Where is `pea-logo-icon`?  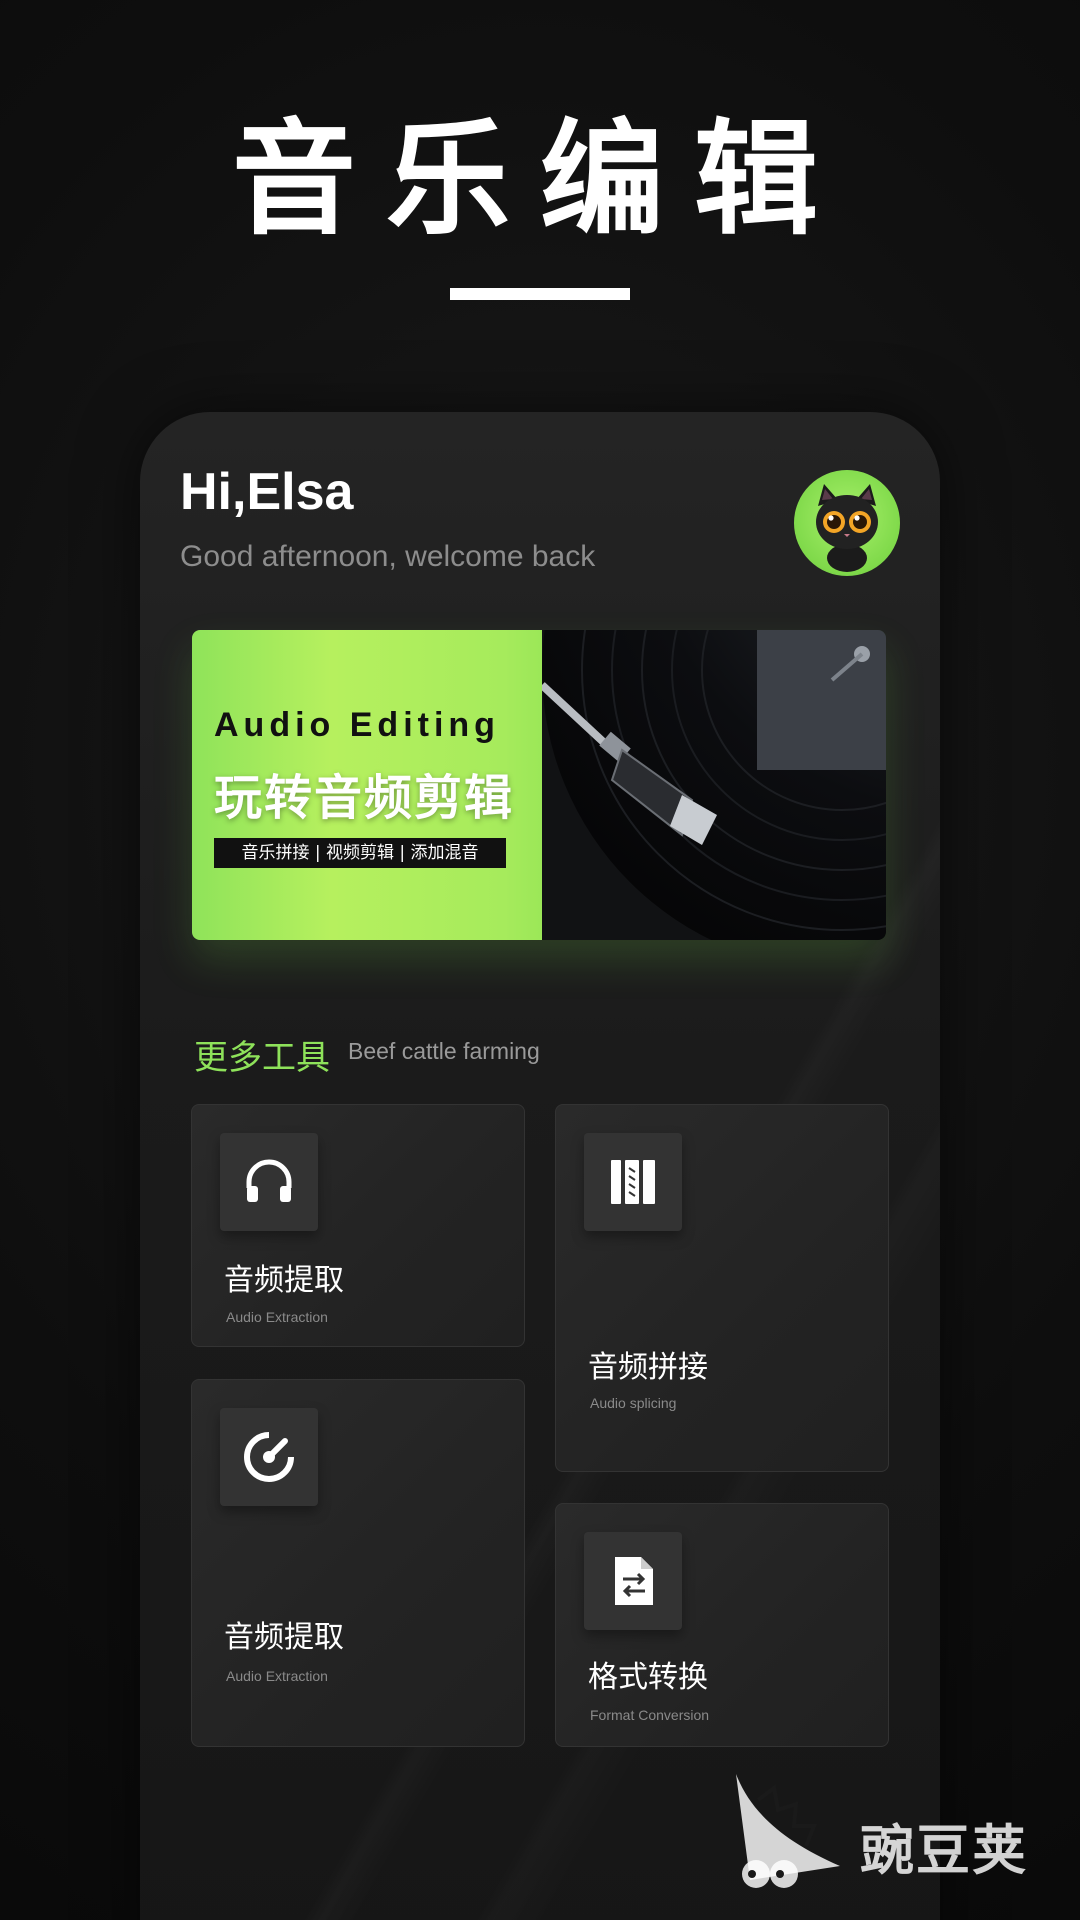 pea-logo-icon is located at coordinates (788, 1831).